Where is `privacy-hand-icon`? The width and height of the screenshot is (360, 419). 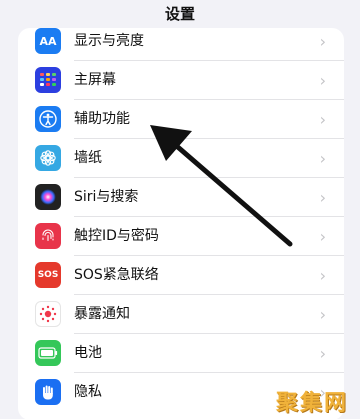 privacy-hand-icon is located at coordinates (48, 392).